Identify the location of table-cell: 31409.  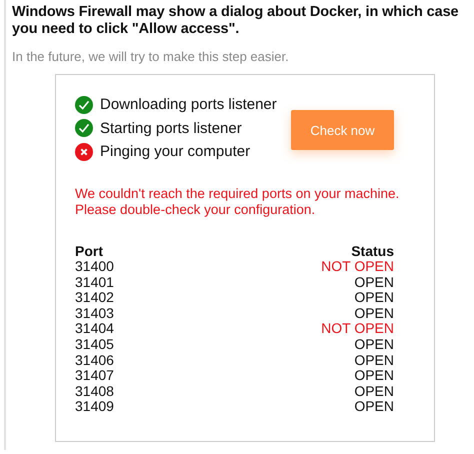
(94, 407).